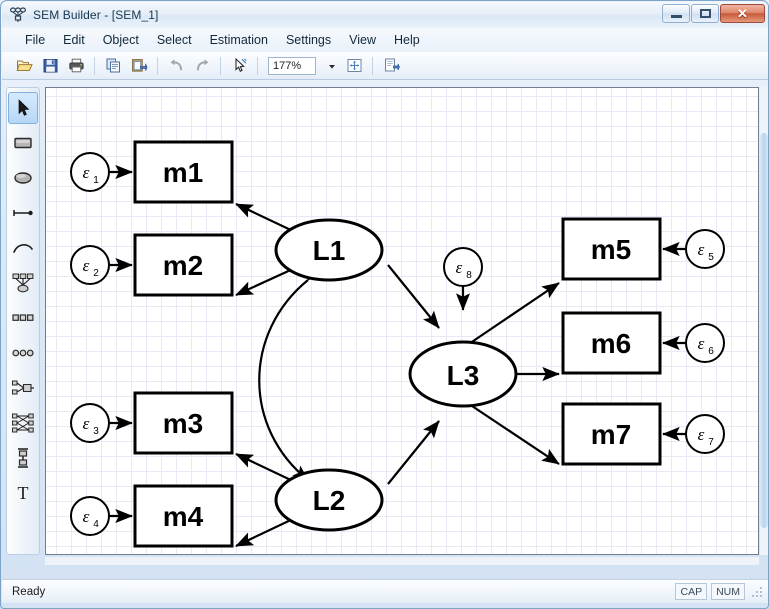  I want to click on covariance-tool, so click(23, 248).